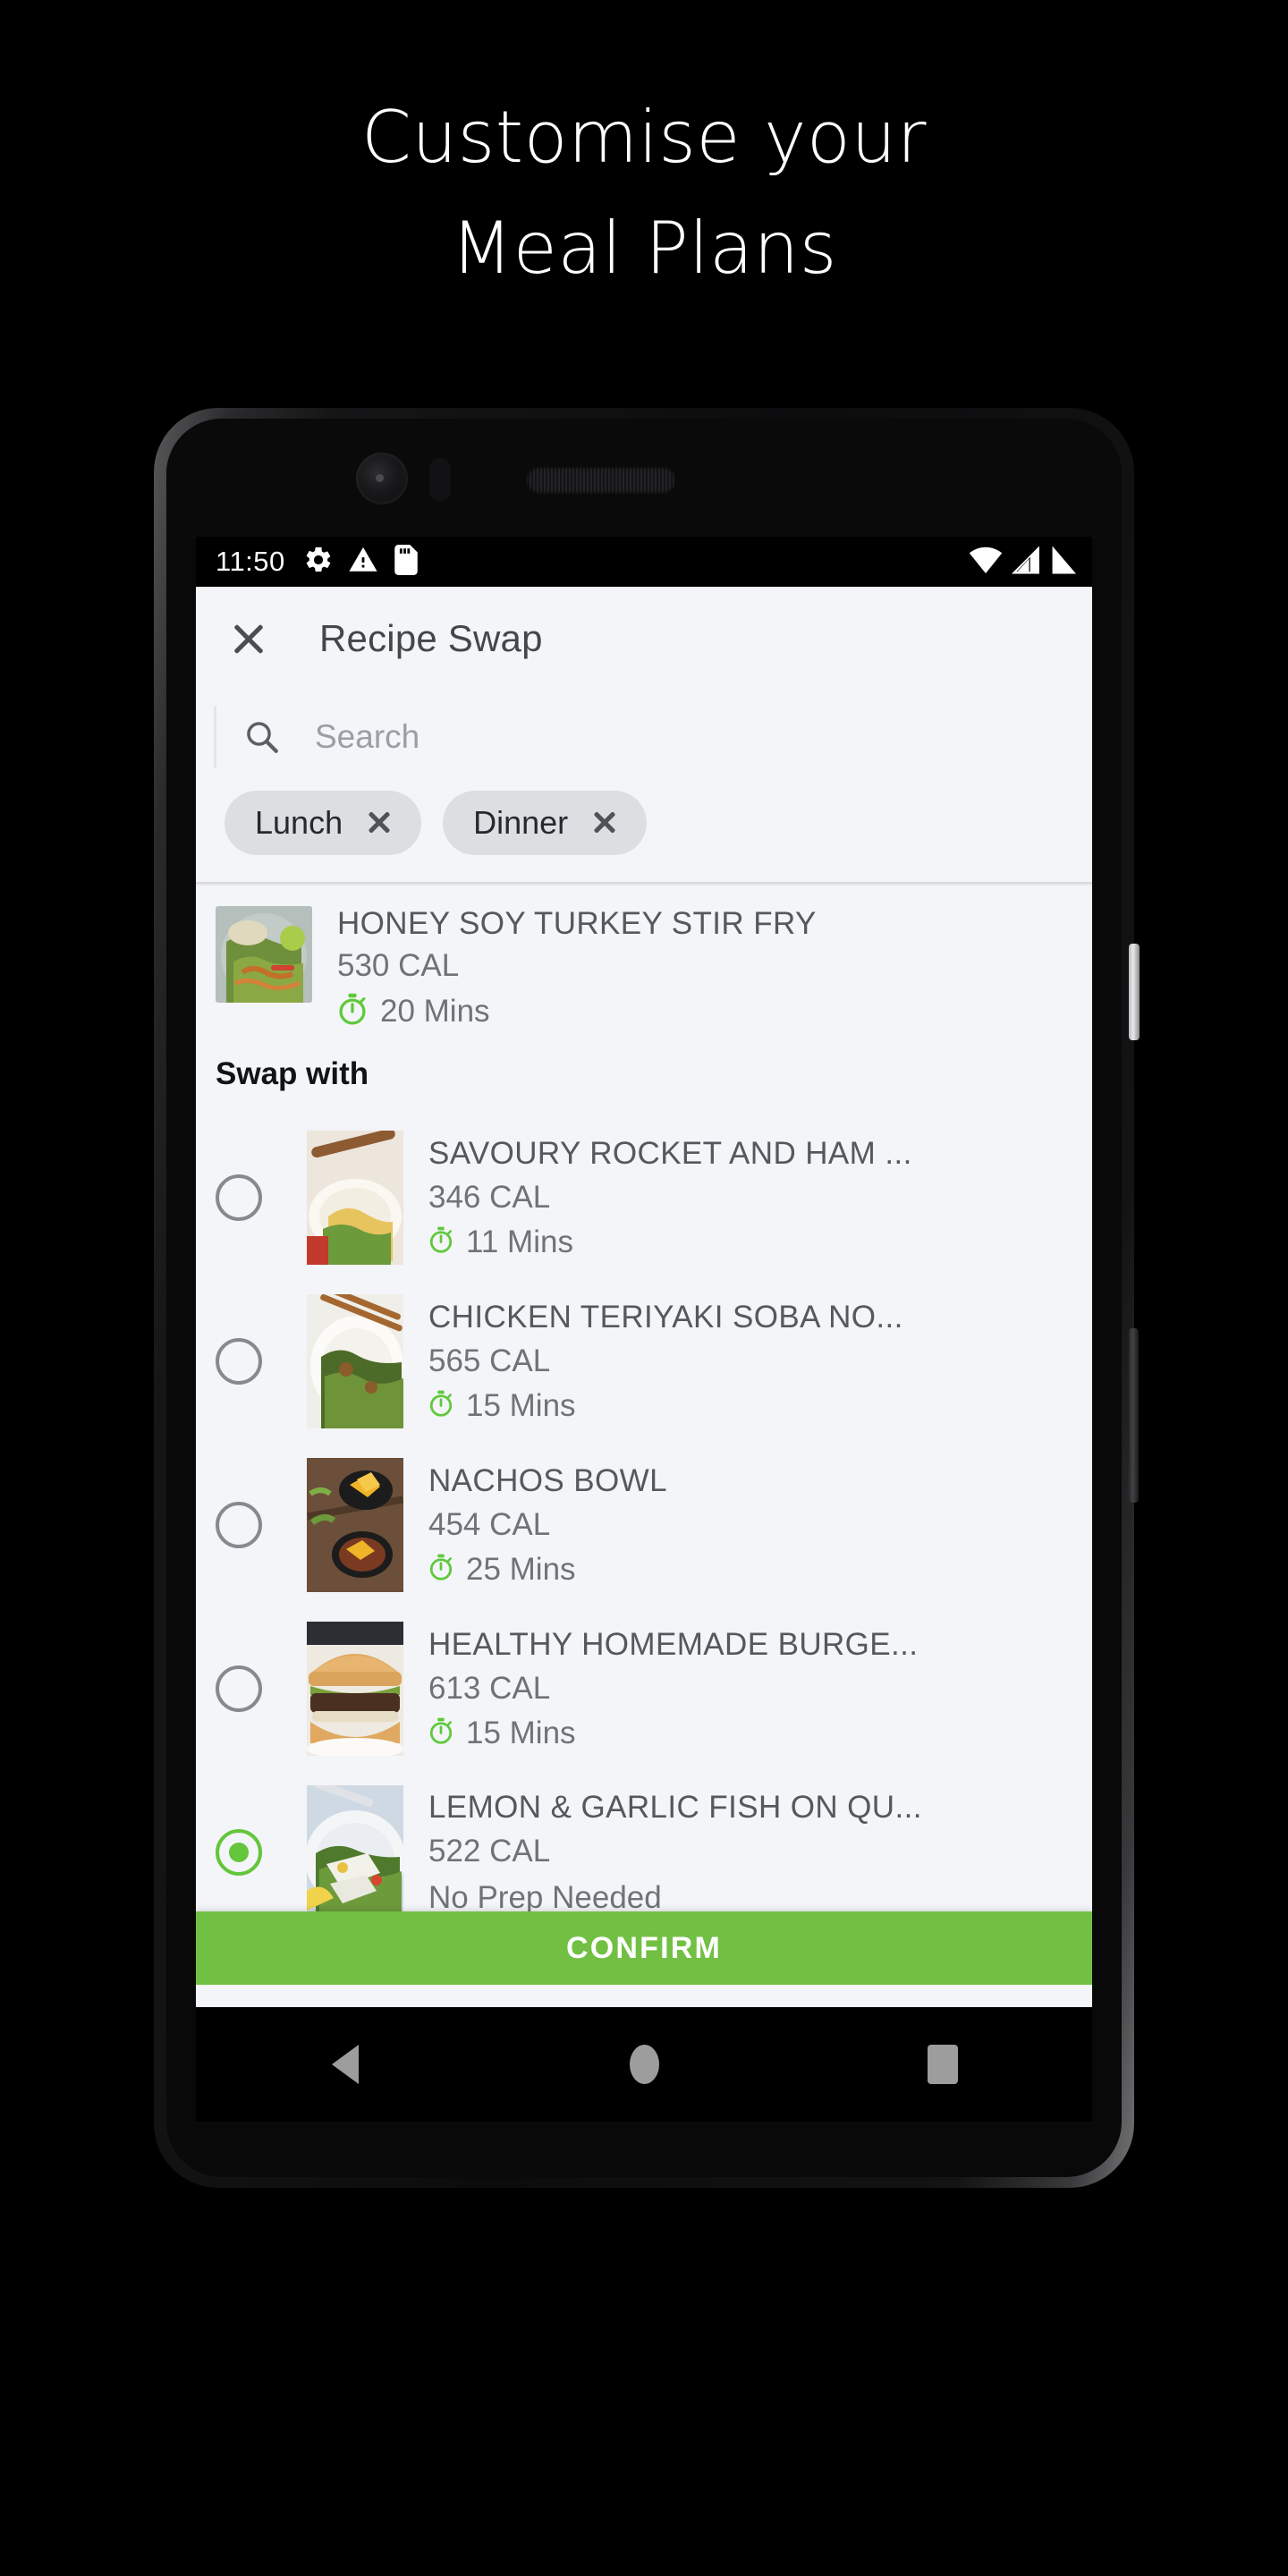 The height and width of the screenshot is (2576, 1288). I want to click on search-left-divider, so click(215, 737).